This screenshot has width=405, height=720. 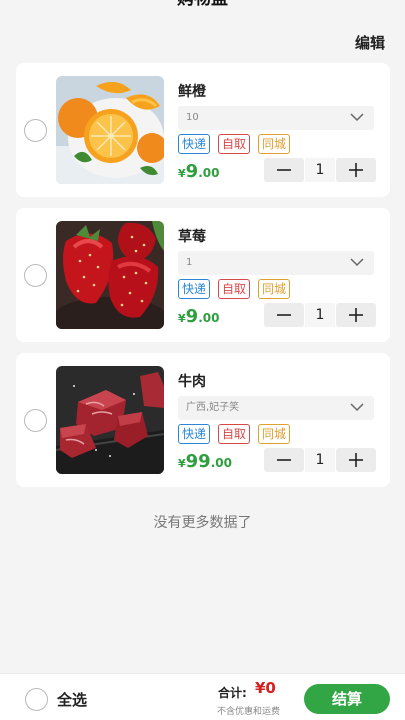 I want to click on spec-dropdown: 1, so click(x=276, y=263).